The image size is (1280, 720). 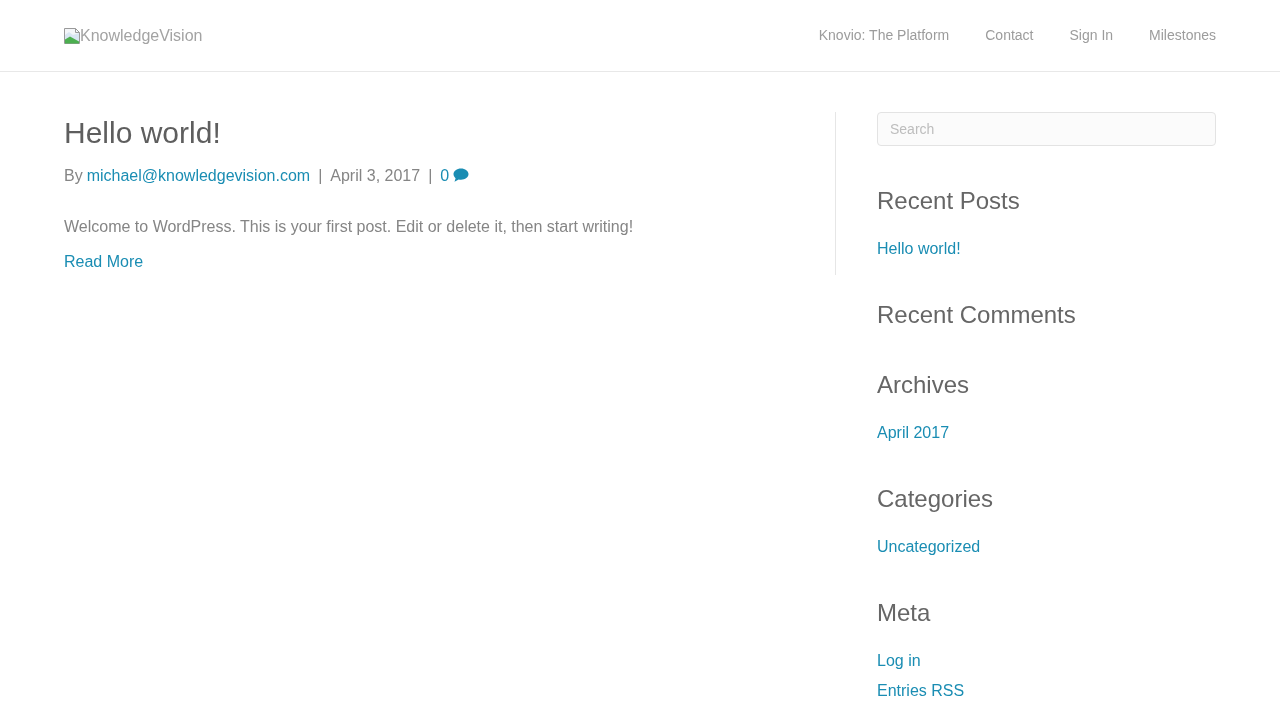 I want to click on widget-link: Log in, so click(x=899, y=660).